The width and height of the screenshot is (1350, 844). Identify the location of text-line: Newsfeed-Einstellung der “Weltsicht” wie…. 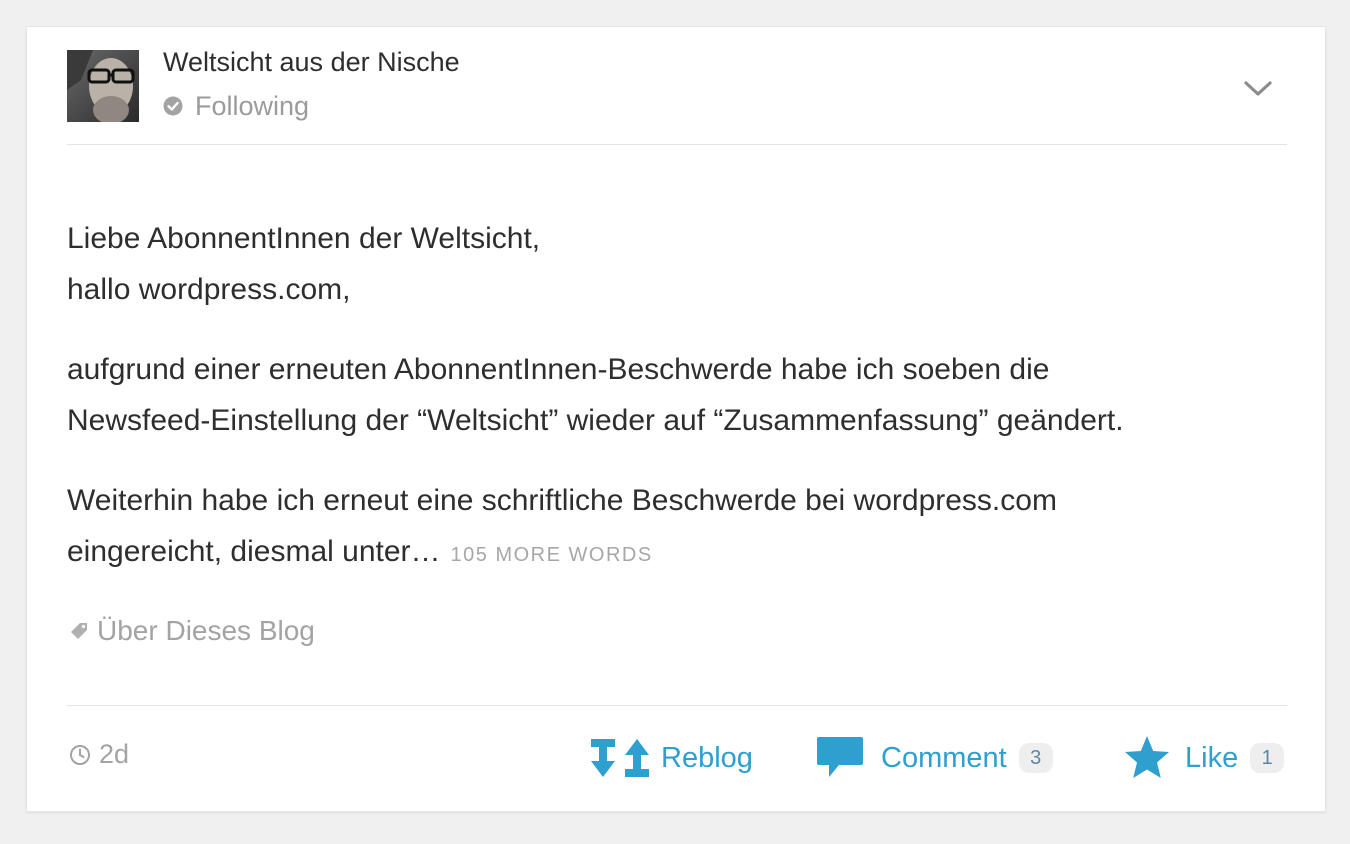
(595, 420).